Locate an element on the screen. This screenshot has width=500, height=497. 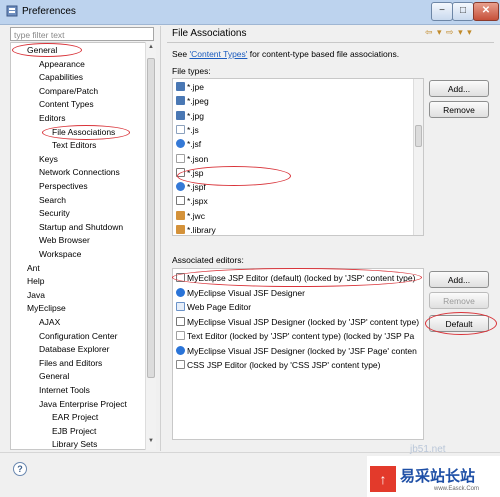
tree-item: Files and Editors is located at coordinates (70, 363).